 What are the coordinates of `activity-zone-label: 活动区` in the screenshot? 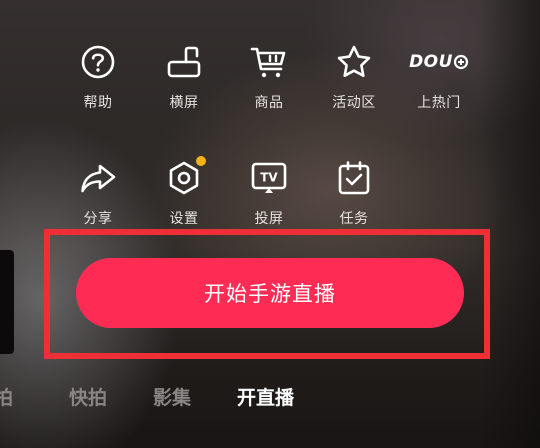 It's located at (354, 103).